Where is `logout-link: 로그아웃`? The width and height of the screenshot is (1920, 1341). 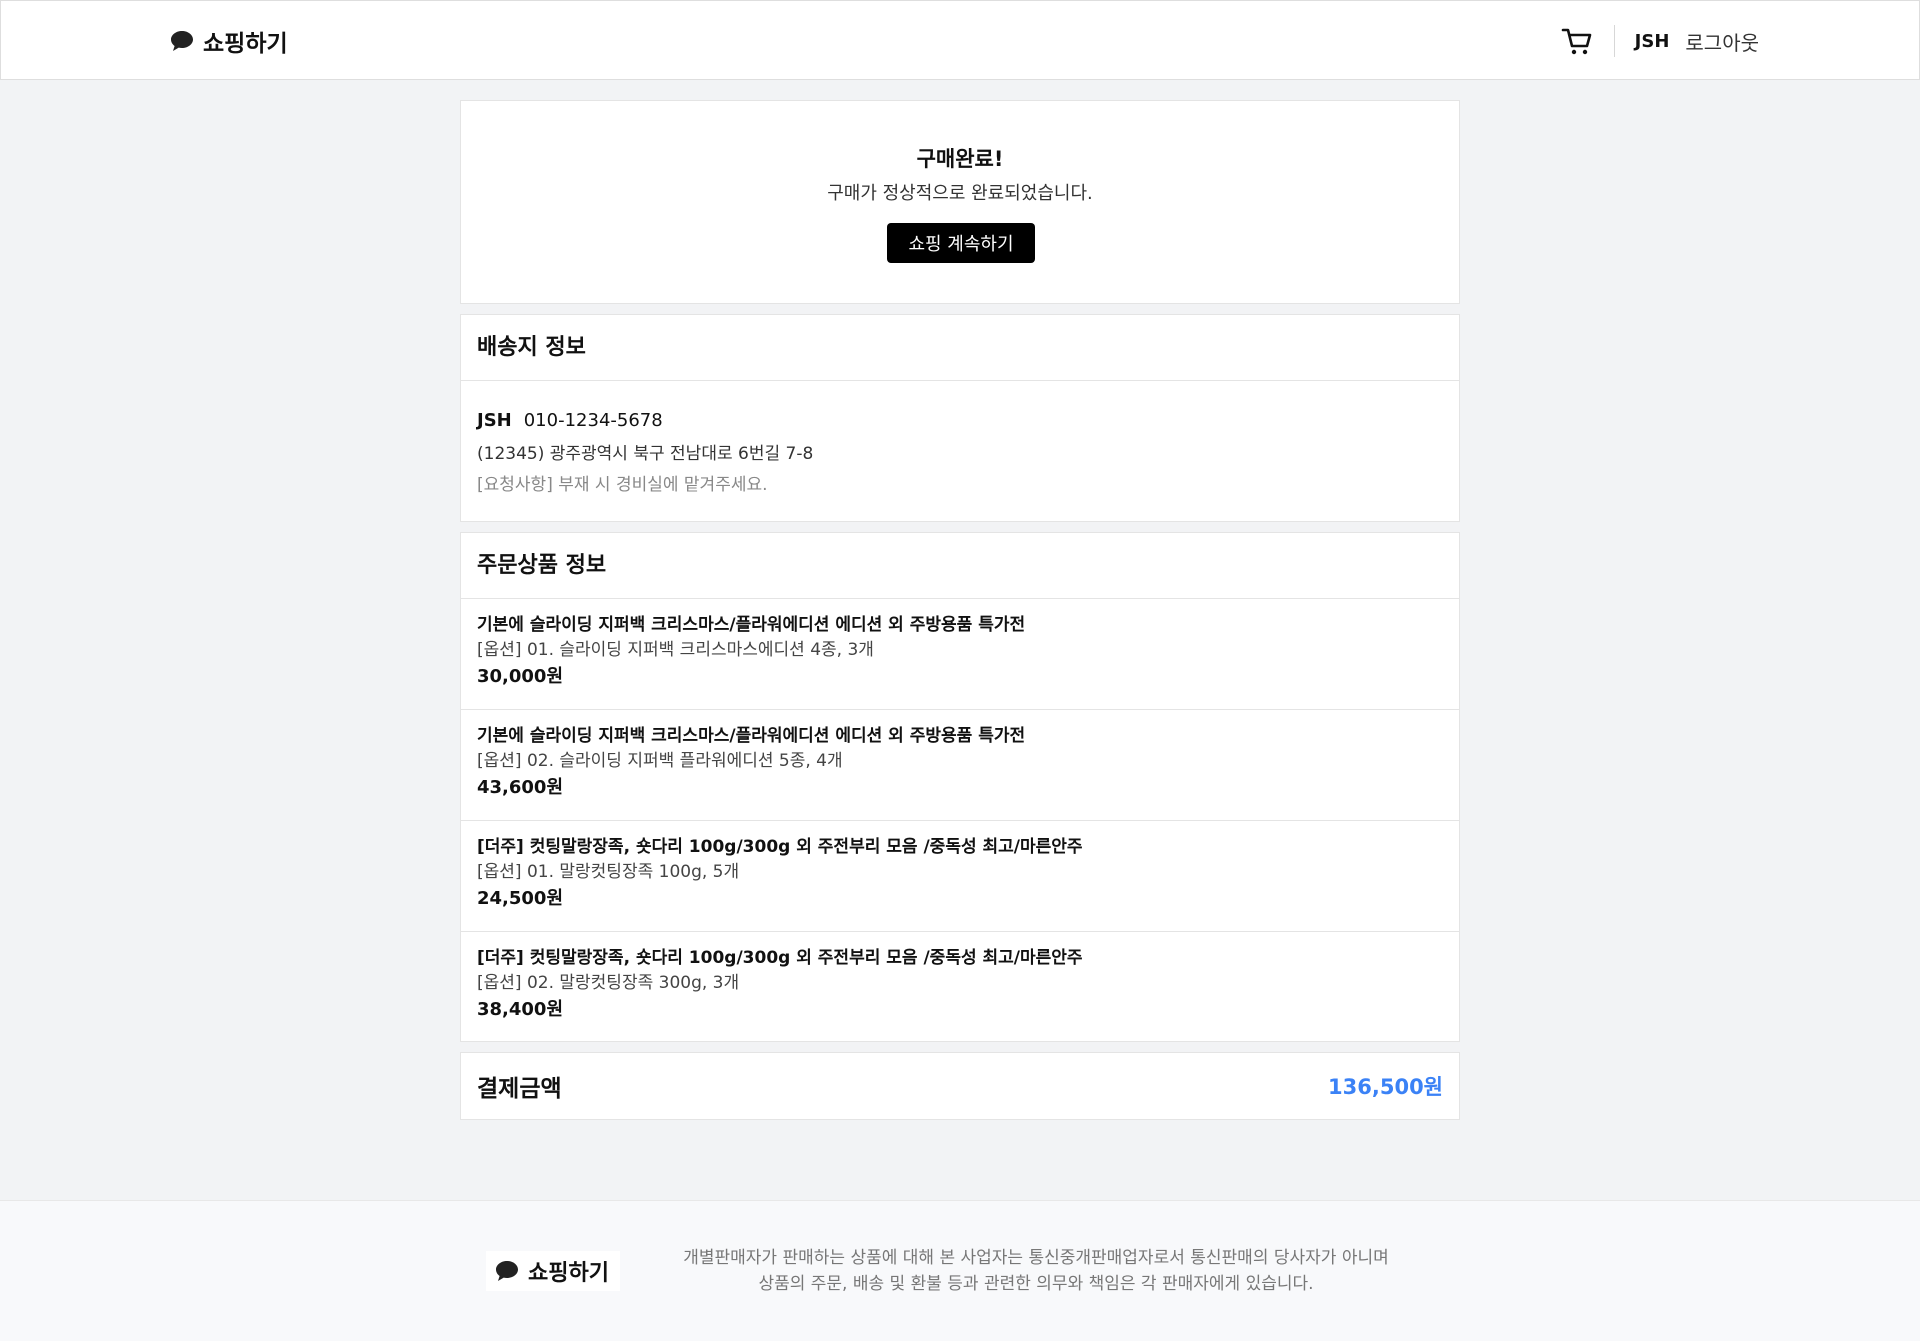
logout-link: 로그아웃 is located at coordinates (1722, 41).